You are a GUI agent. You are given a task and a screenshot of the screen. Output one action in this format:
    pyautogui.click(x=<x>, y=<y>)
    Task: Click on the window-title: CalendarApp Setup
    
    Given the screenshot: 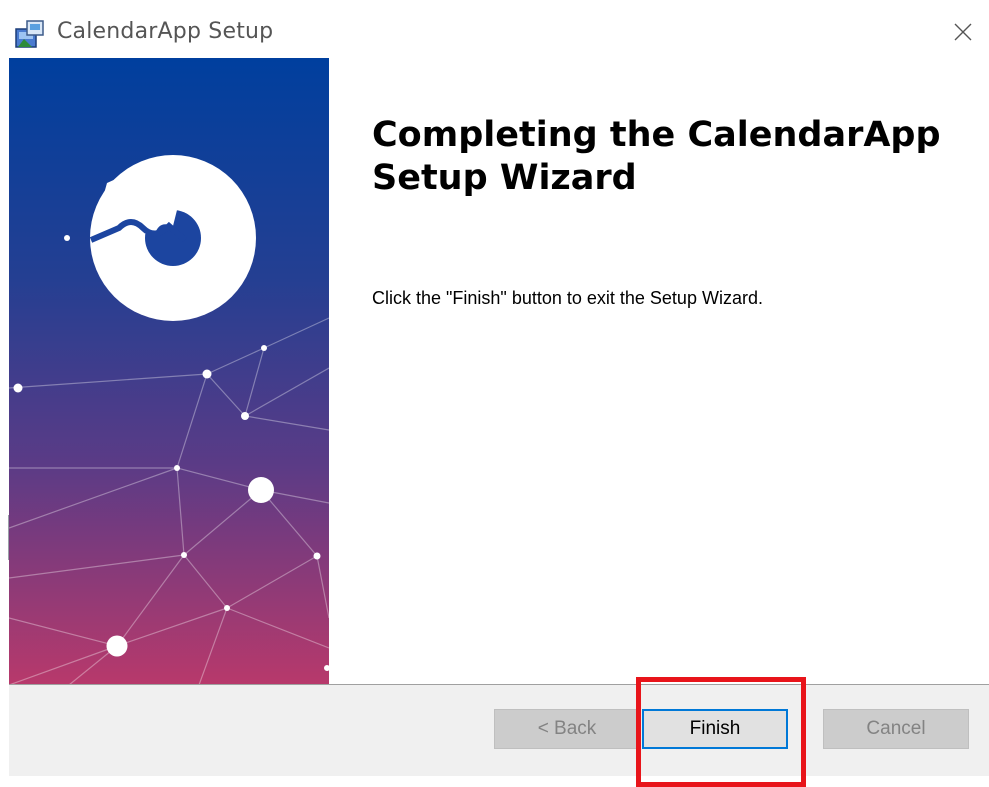 What is the action you would take?
    pyautogui.click(x=165, y=31)
    